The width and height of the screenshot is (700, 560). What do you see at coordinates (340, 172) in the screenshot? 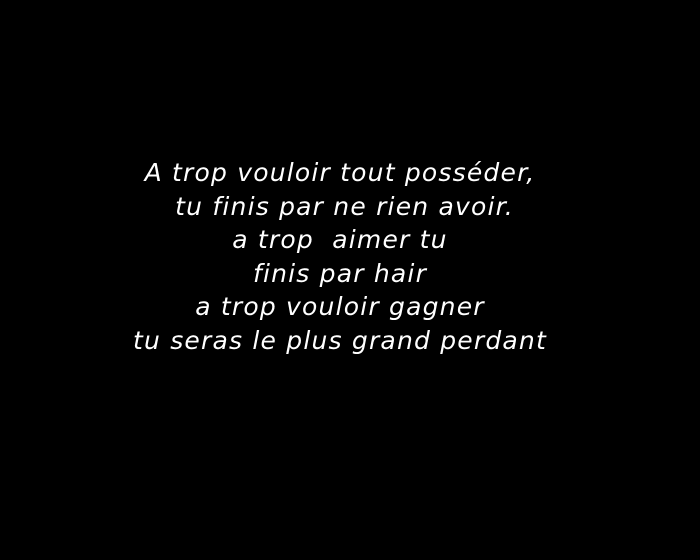
I see `poem-line-1: A trop vouloir tout posséder,` at bounding box center [340, 172].